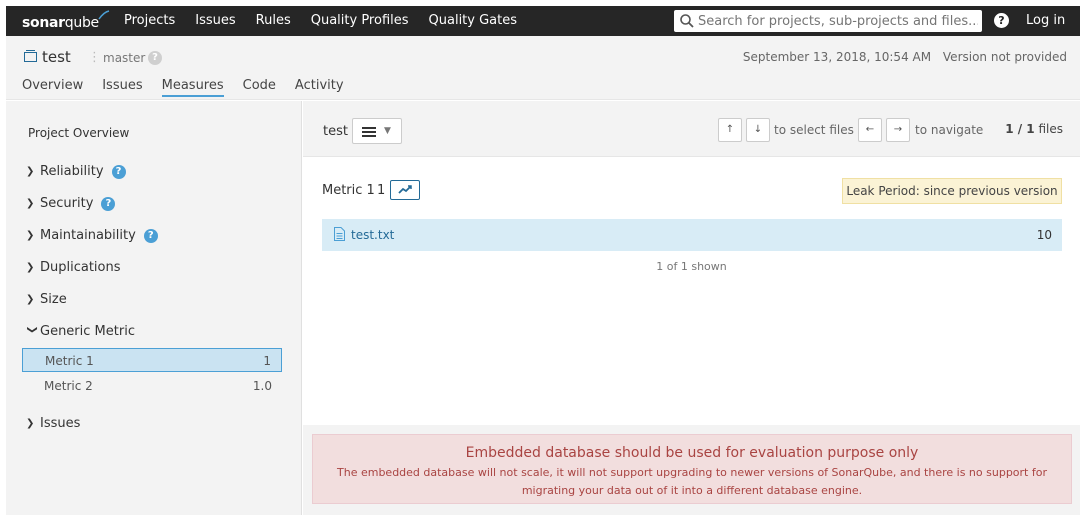  Describe the element at coordinates (124, 58) in the screenshot. I see `branch-name: master` at that location.